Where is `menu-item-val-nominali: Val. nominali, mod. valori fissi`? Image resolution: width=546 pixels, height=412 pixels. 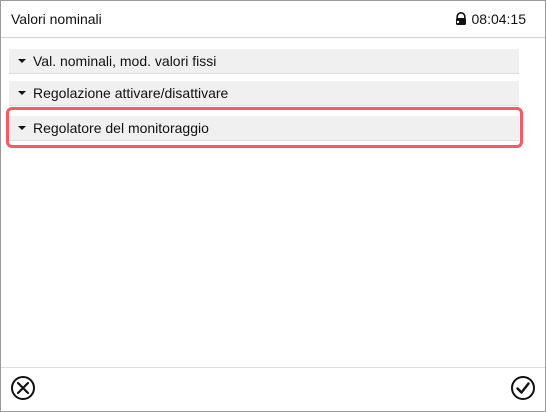 menu-item-val-nominali: Val. nominali, mod. valori fissi is located at coordinates (264, 61).